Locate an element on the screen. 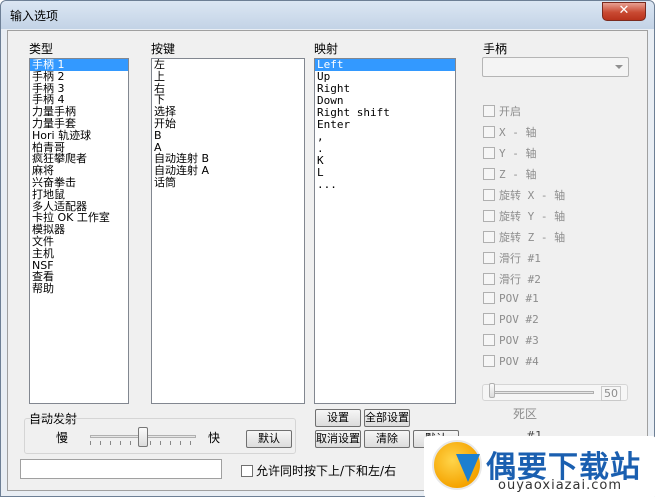 Image resolution: width=655 pixels, height=497 pixels. mapping-list-item: , is located at coordinates (385, 137).